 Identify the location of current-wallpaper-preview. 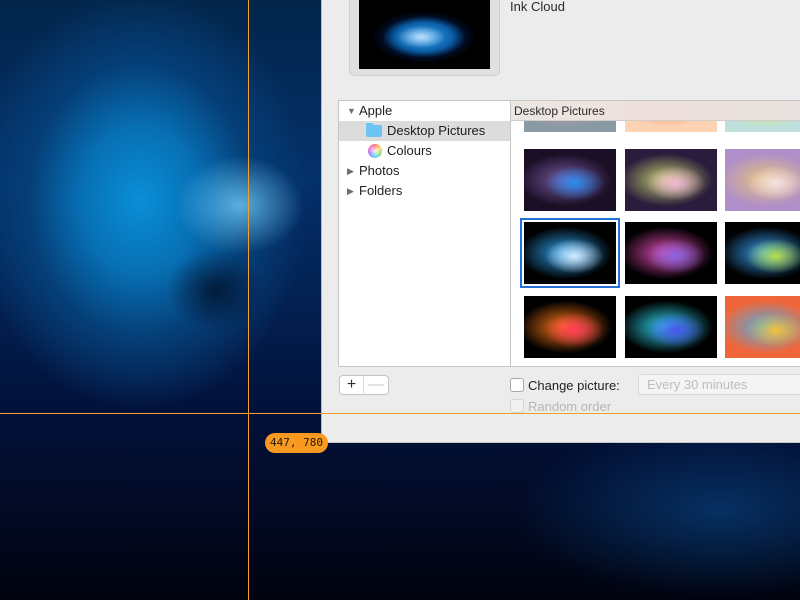
(424, 38).